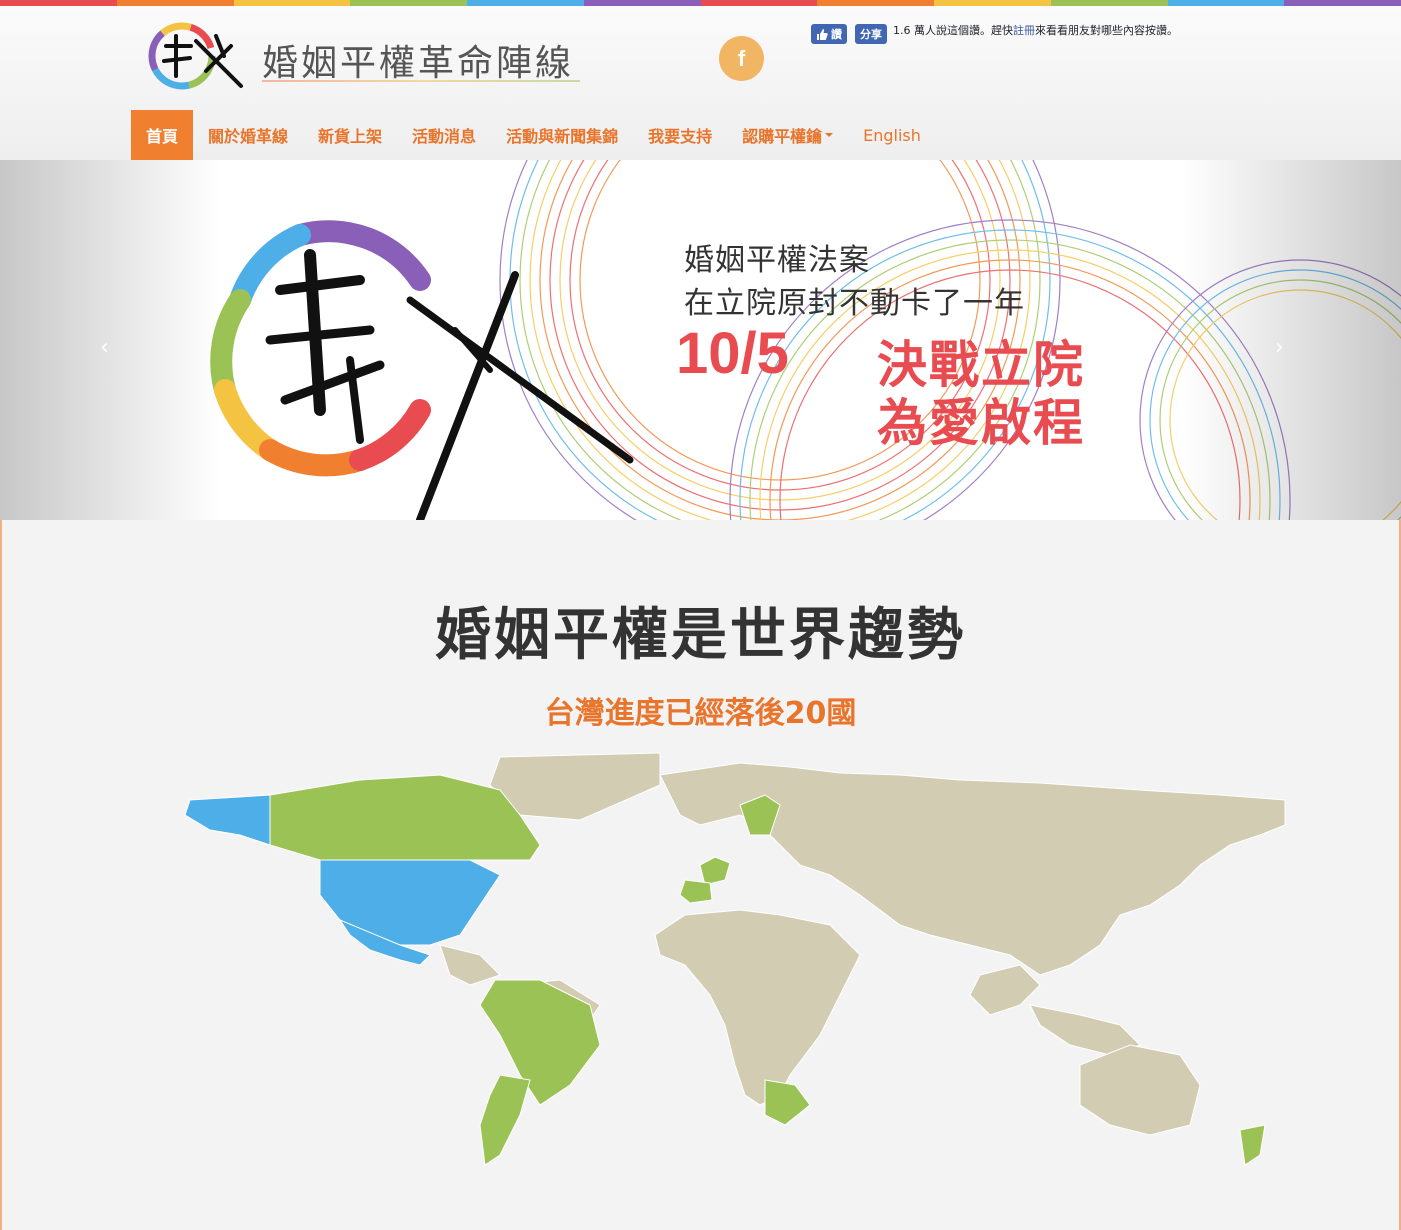 The height and width of the screenshot is (1230, 1401). What do you see at coordinates (1001, 44) in the screenshot?
I see `facebook-like-widget: 讚 分享 1.6 萬人說這個讚。趕快註冊來看看朋友對哪些內容按讚。` at bounding box center [1001, 44].